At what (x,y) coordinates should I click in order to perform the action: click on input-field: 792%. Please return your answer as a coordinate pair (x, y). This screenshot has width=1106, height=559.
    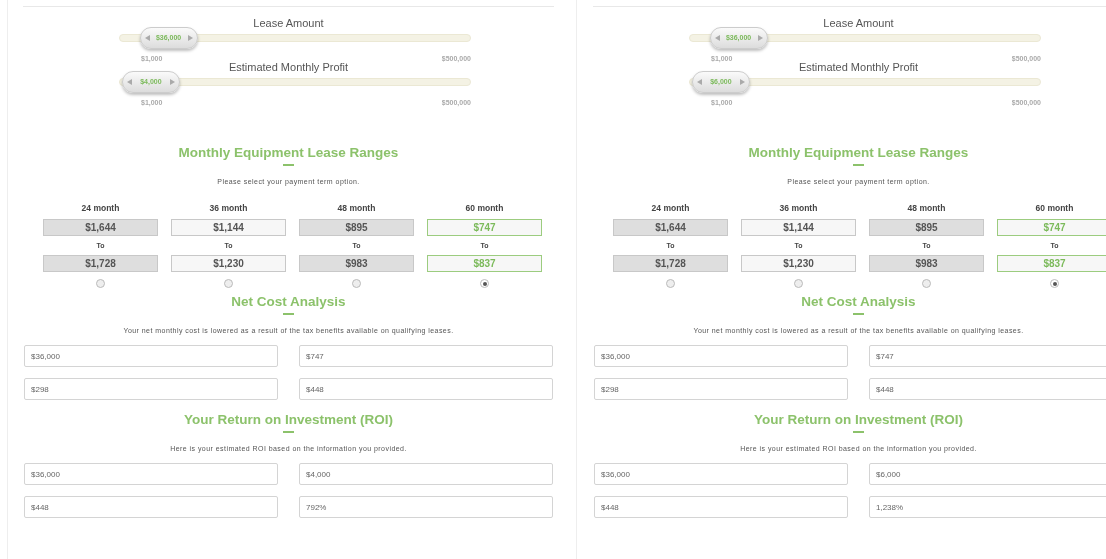
    Looking at the image, I should click on (426, 507).